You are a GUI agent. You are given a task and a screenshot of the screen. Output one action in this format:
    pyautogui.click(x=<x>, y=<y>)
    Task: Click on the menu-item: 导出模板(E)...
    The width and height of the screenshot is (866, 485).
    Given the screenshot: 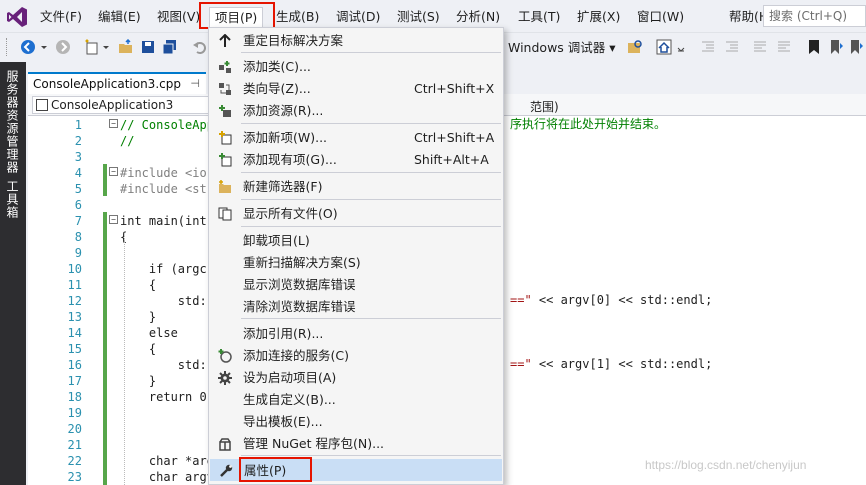 What is the action you would take?
    pyautogui.click(x=356, y=422)
    